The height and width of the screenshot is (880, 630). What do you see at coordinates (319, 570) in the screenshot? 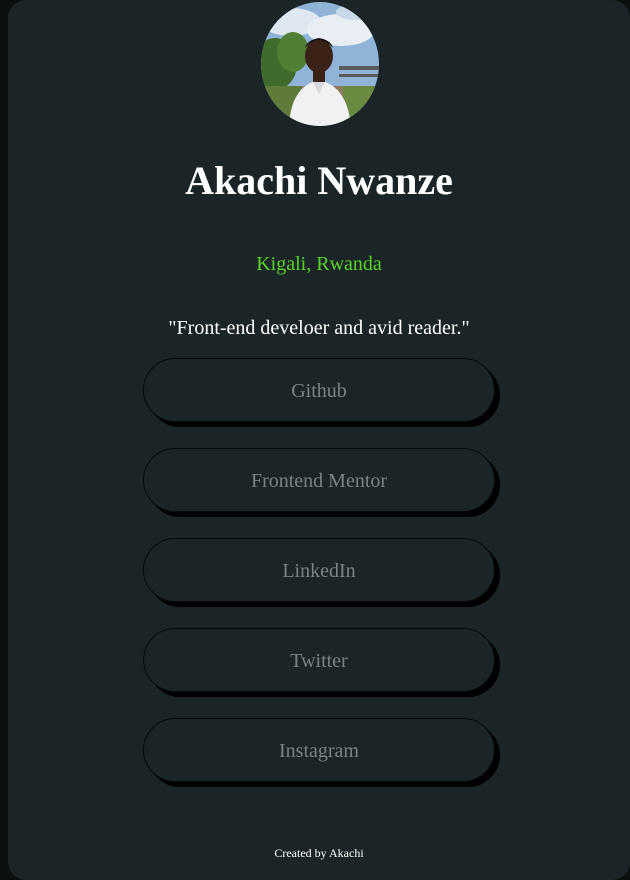
I see `linkedin-link-button: LinkedIn` at bounding box center [319, 570].